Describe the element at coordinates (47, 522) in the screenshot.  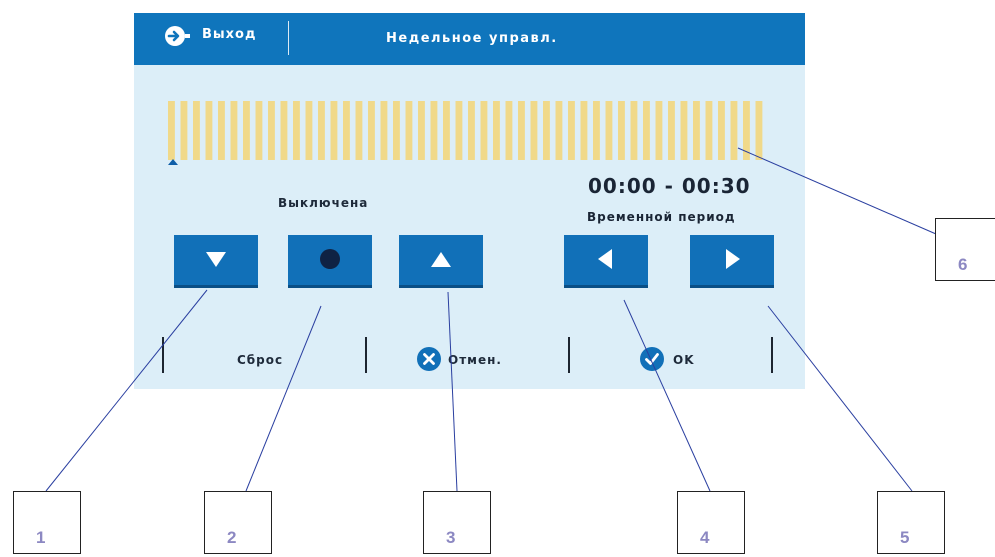
I see `callout-1: 1` at that location.